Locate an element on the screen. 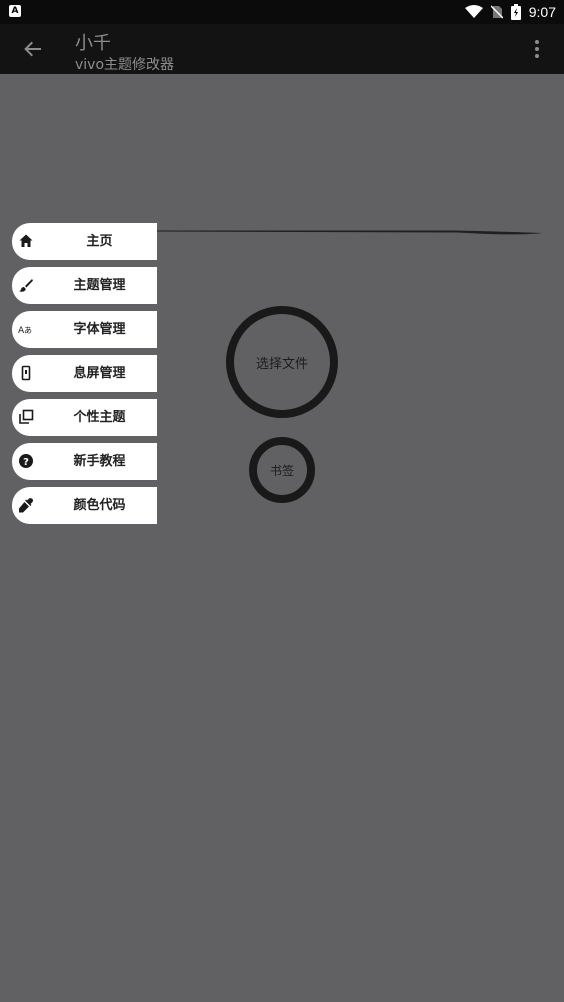 The image size is (564, 1002). nav-item-beginner-tutorial: ? 新手教程 is located at coordinates (84, 461).